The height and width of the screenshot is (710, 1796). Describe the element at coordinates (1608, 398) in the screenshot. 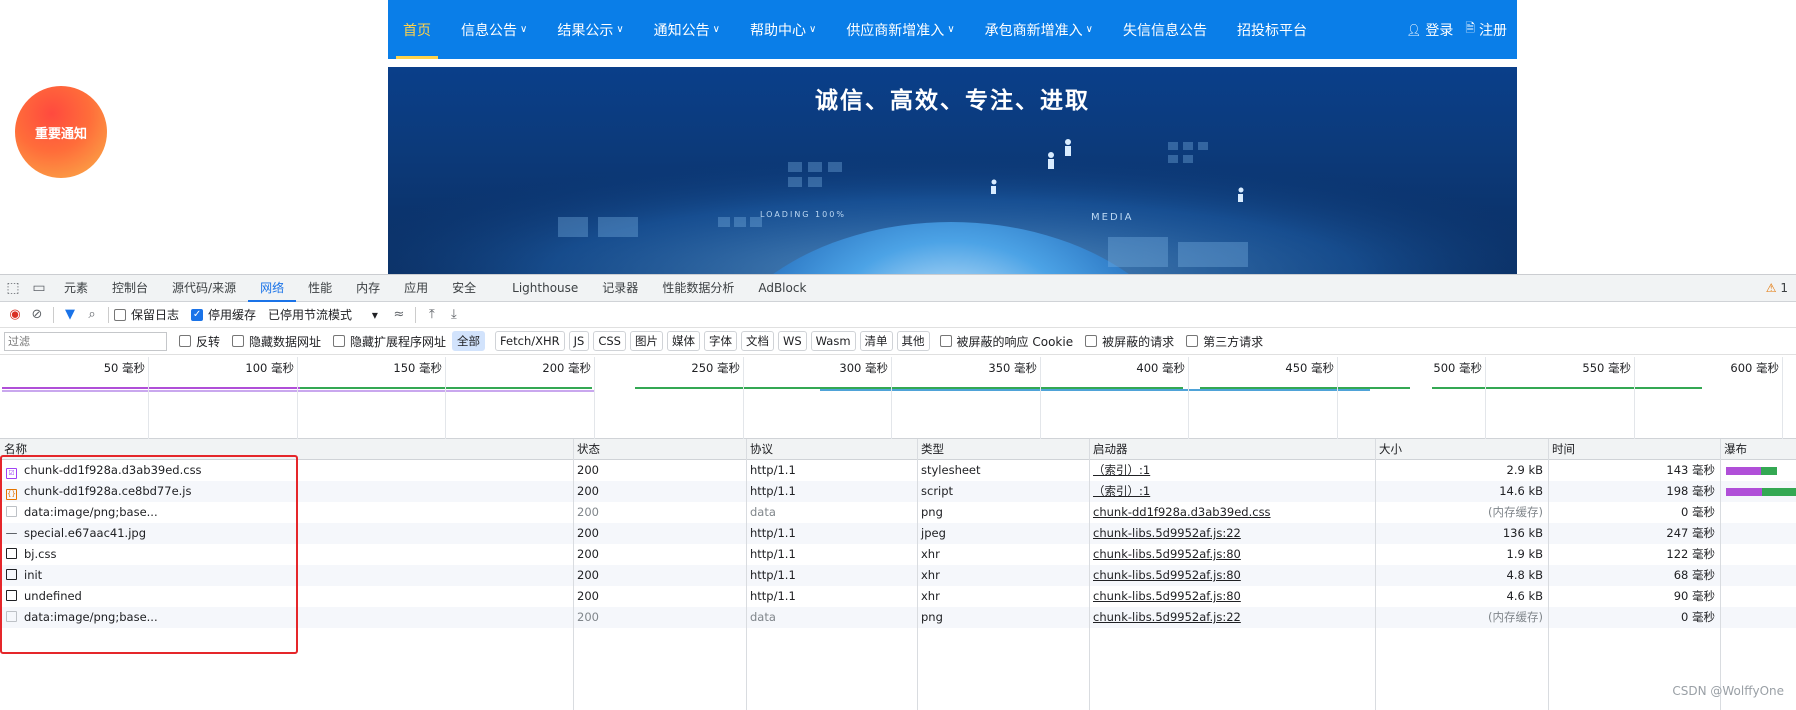

I see `overview-tick: 550 毫秒` at that location.